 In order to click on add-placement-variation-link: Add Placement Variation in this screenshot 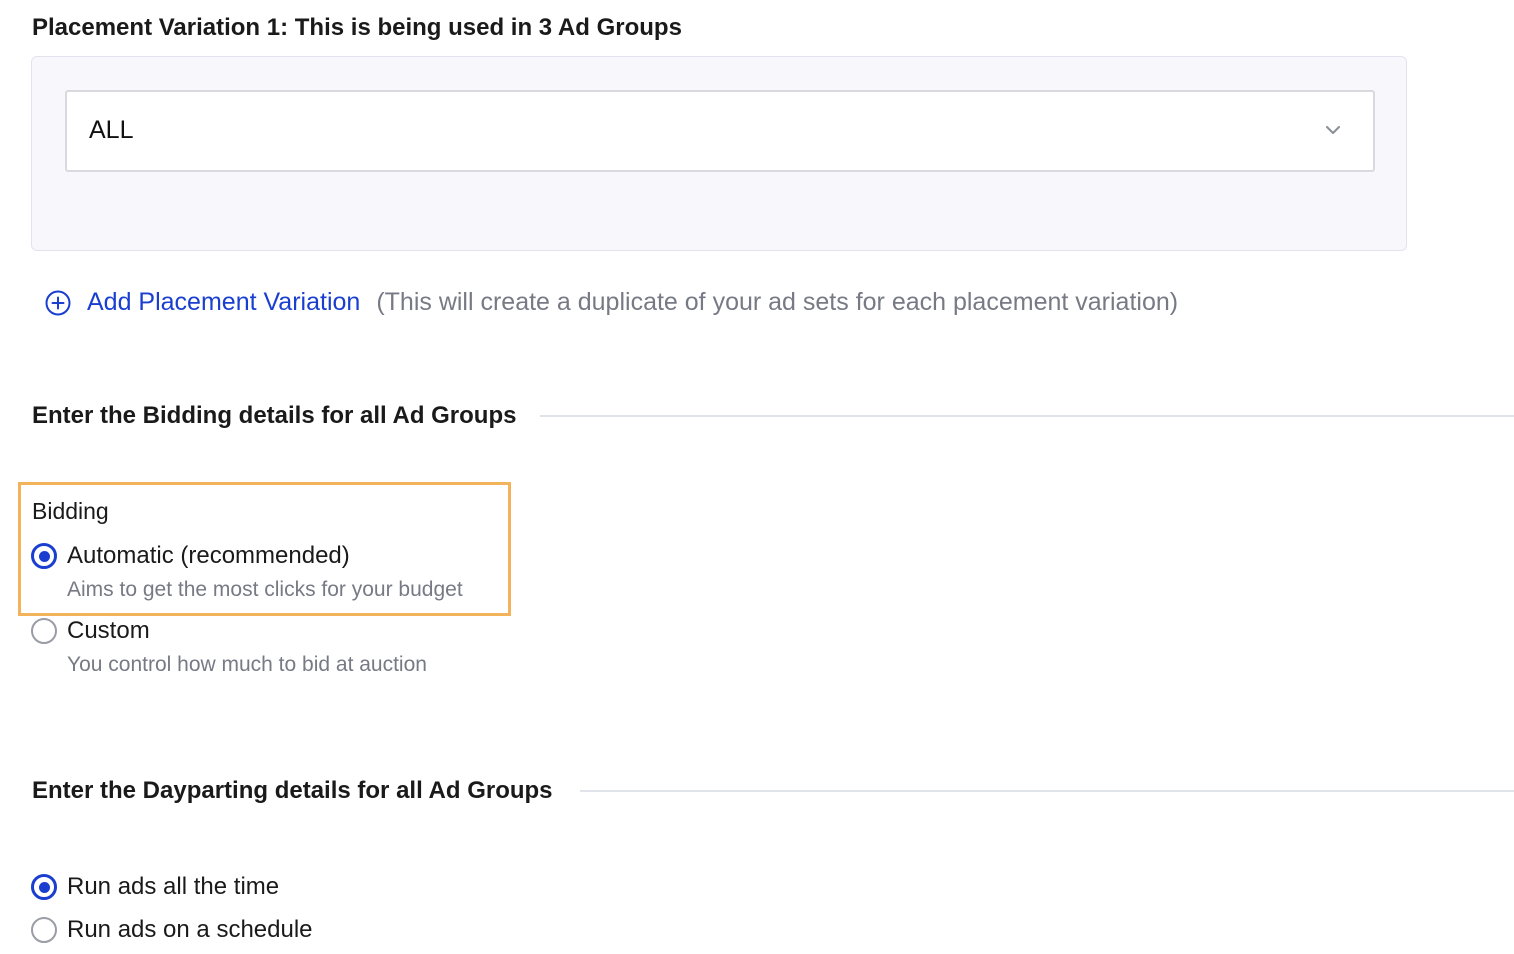, I will do `click(223, 302)`.